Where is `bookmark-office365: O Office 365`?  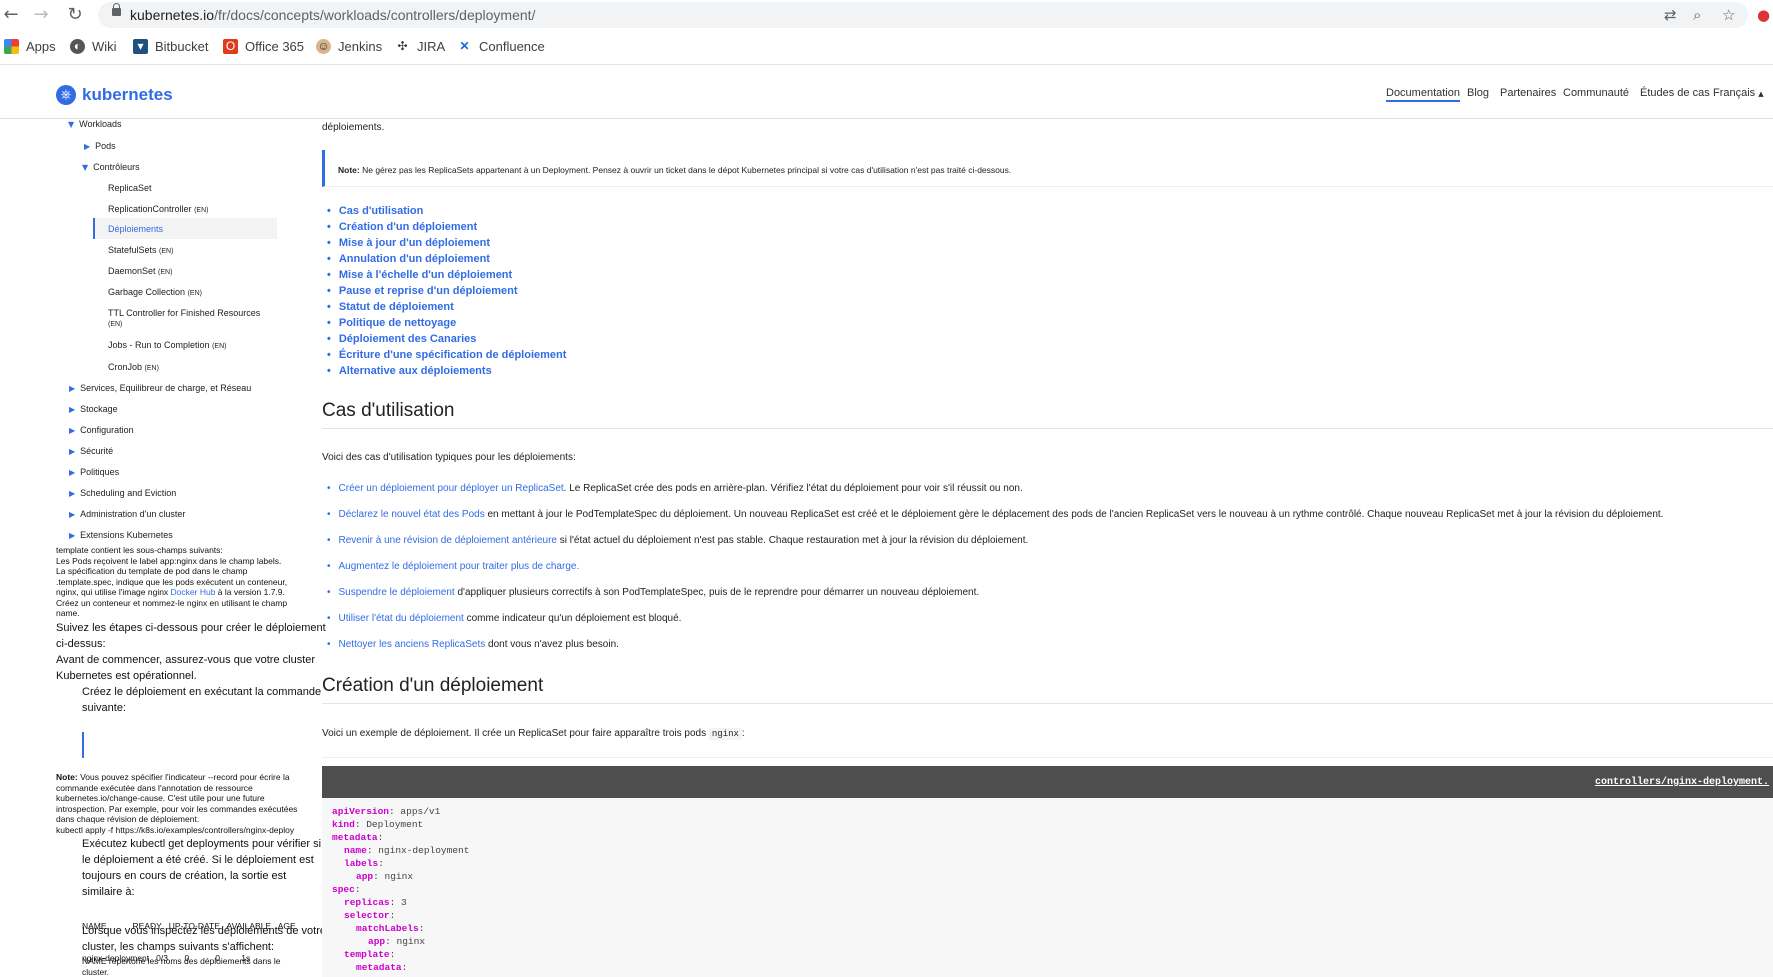
bookmark-office365: O Office 365 is located at coordinates (263, 46).